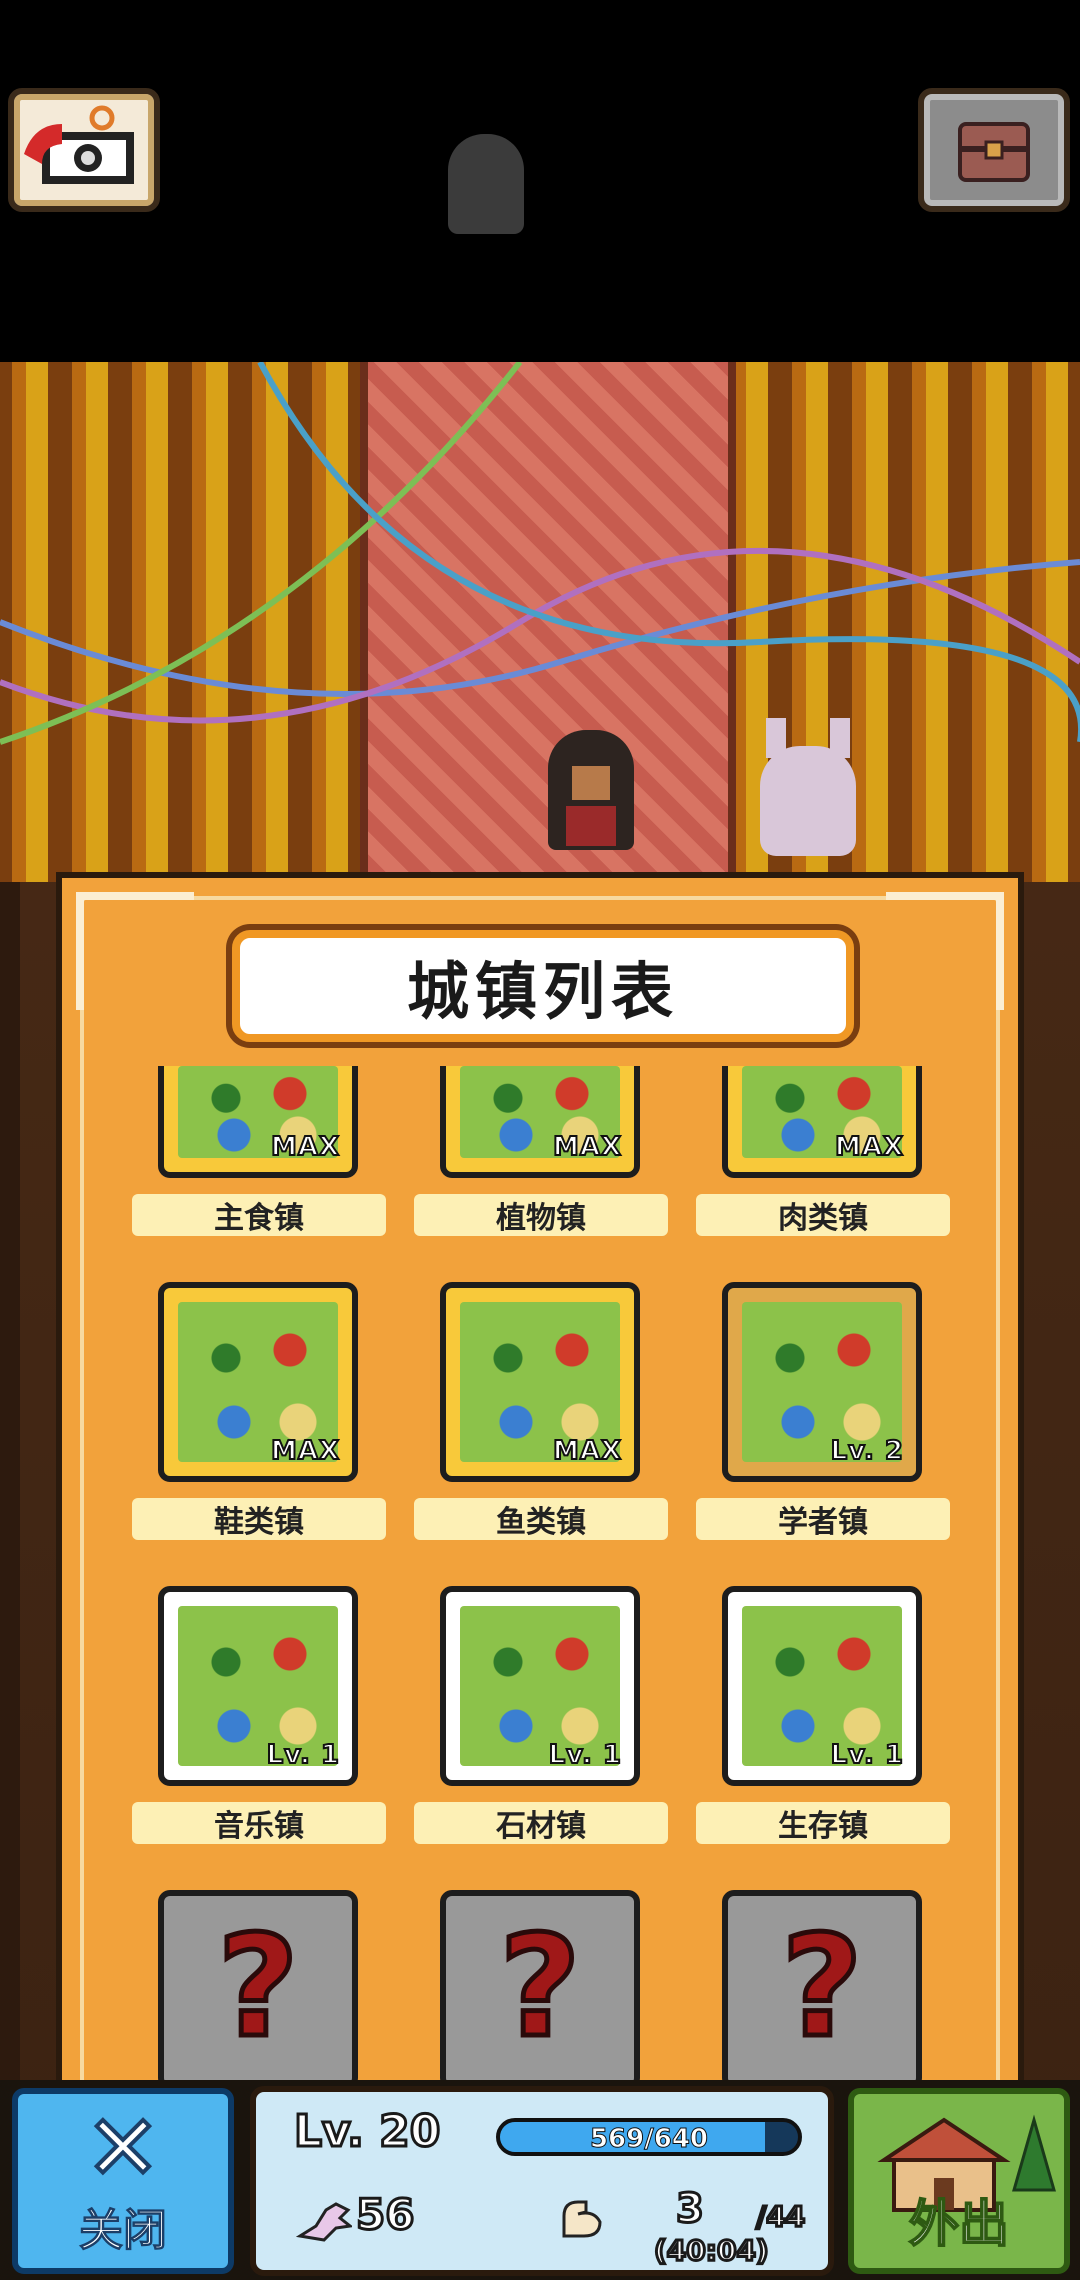 The image size is (1080, 2280). I want to click on strength-max: /44, so click(780, 2217).